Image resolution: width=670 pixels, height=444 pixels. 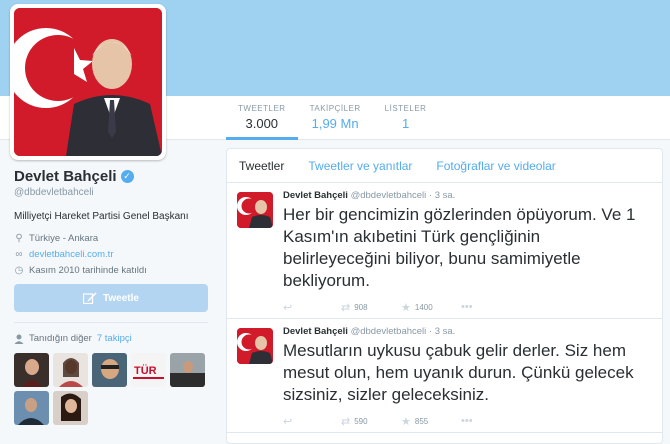 What do you see at coordinates (101, 216) in the screenshot?
I see `profile-bio: Milliyetçi Hareket Partisi Genel Başkanı` at bounding box center [101, 216].